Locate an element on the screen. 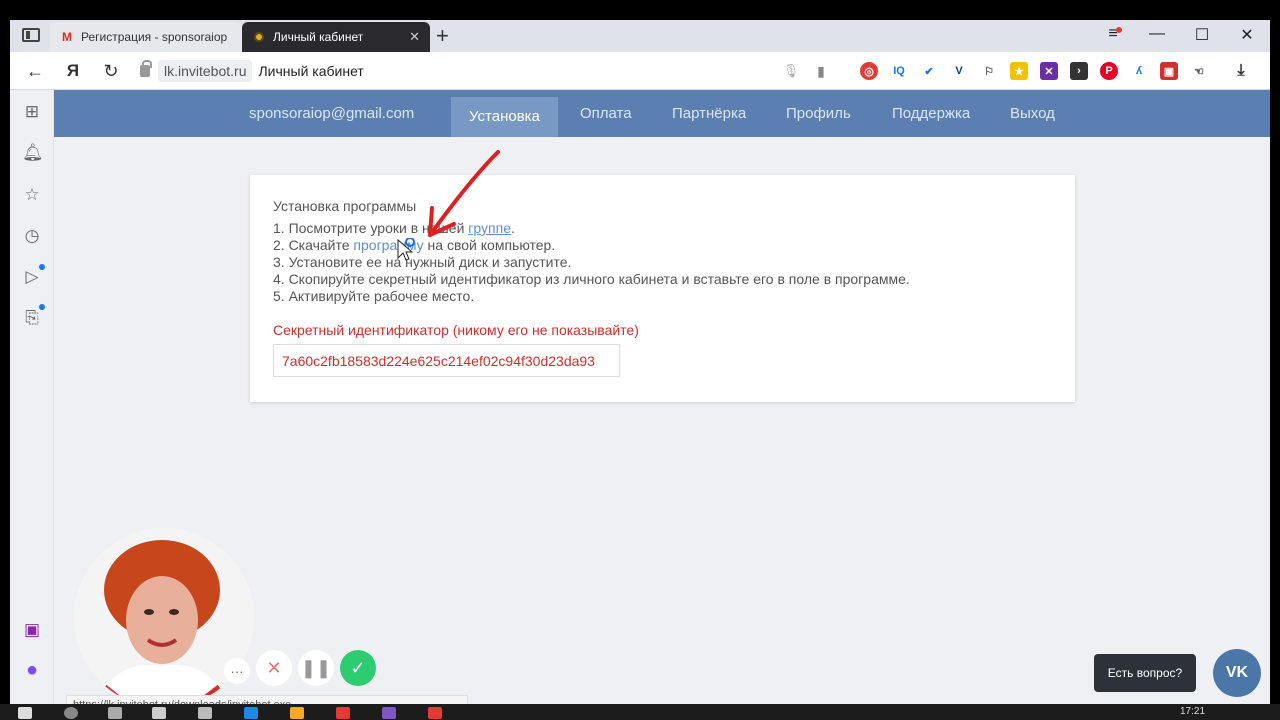 This screenshot has width=1280, height=720. tab-label: Личный кабинет is located at coordinates (318, 37).